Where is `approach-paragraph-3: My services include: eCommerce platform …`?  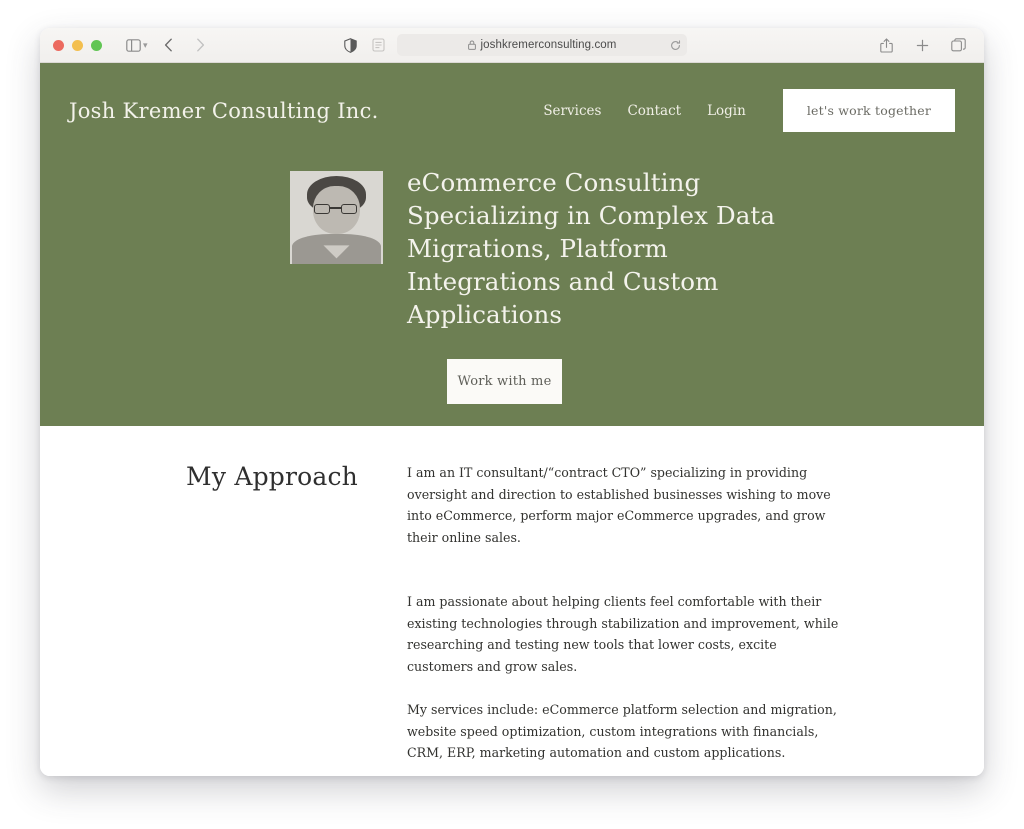 approach-paragraph-3: My services include: eCommerce platform … is located at coordinates (622, 731).